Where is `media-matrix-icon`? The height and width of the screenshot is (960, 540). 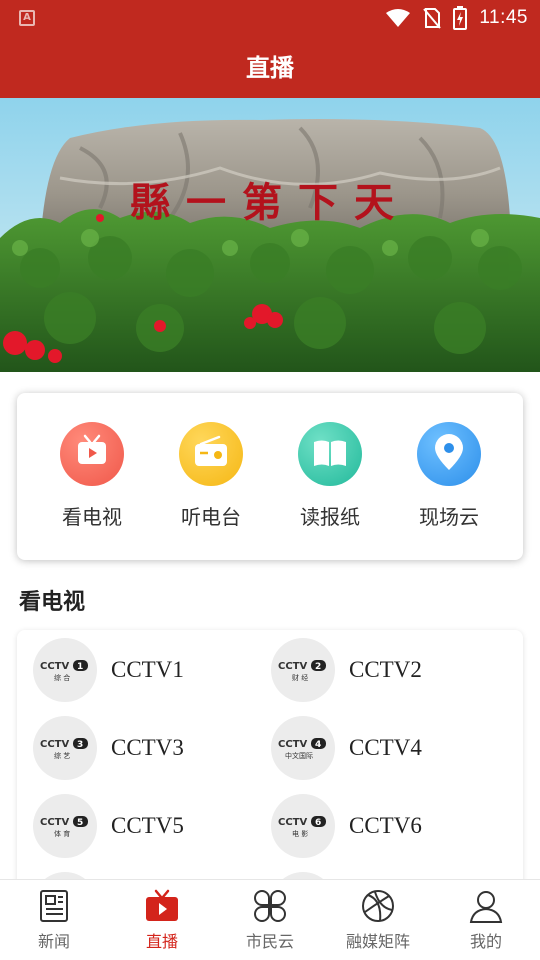
media-matrix-icon is located at coordinates (378, 906).